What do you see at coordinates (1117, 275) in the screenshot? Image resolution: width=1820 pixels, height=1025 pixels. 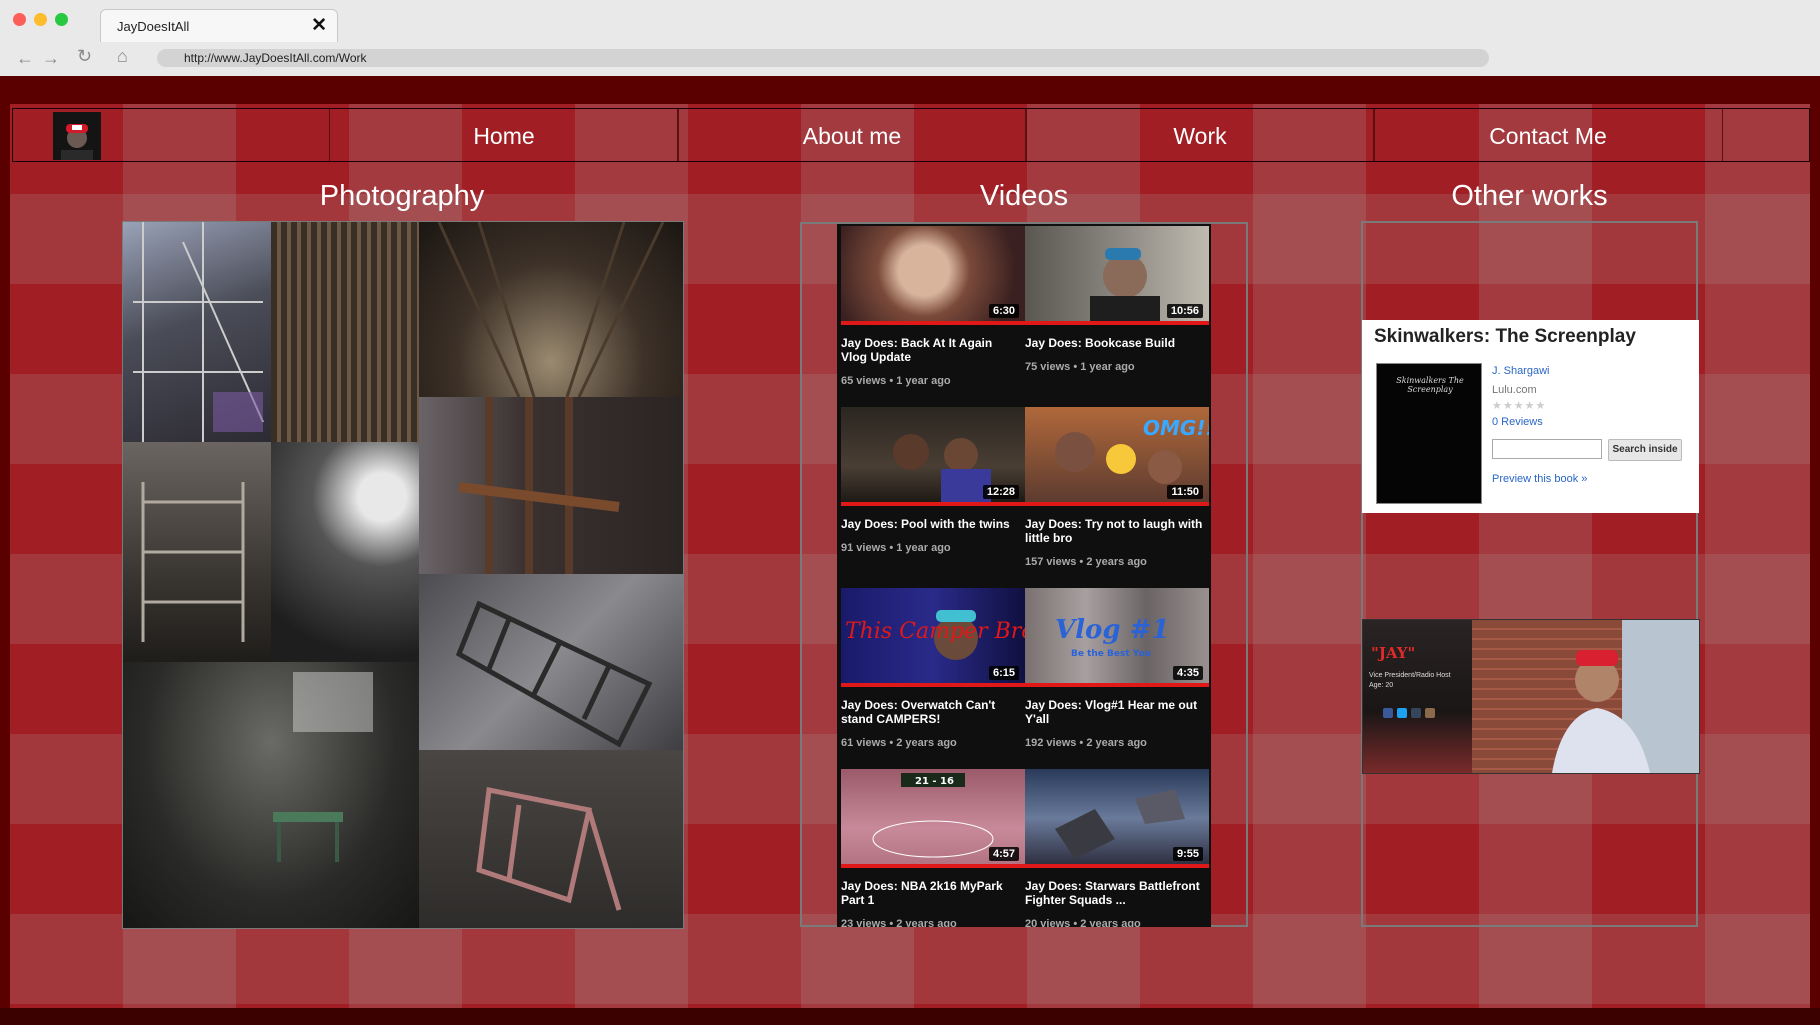 I see `video-thumbnail: 10:56` at bounding box center [1117, 275].